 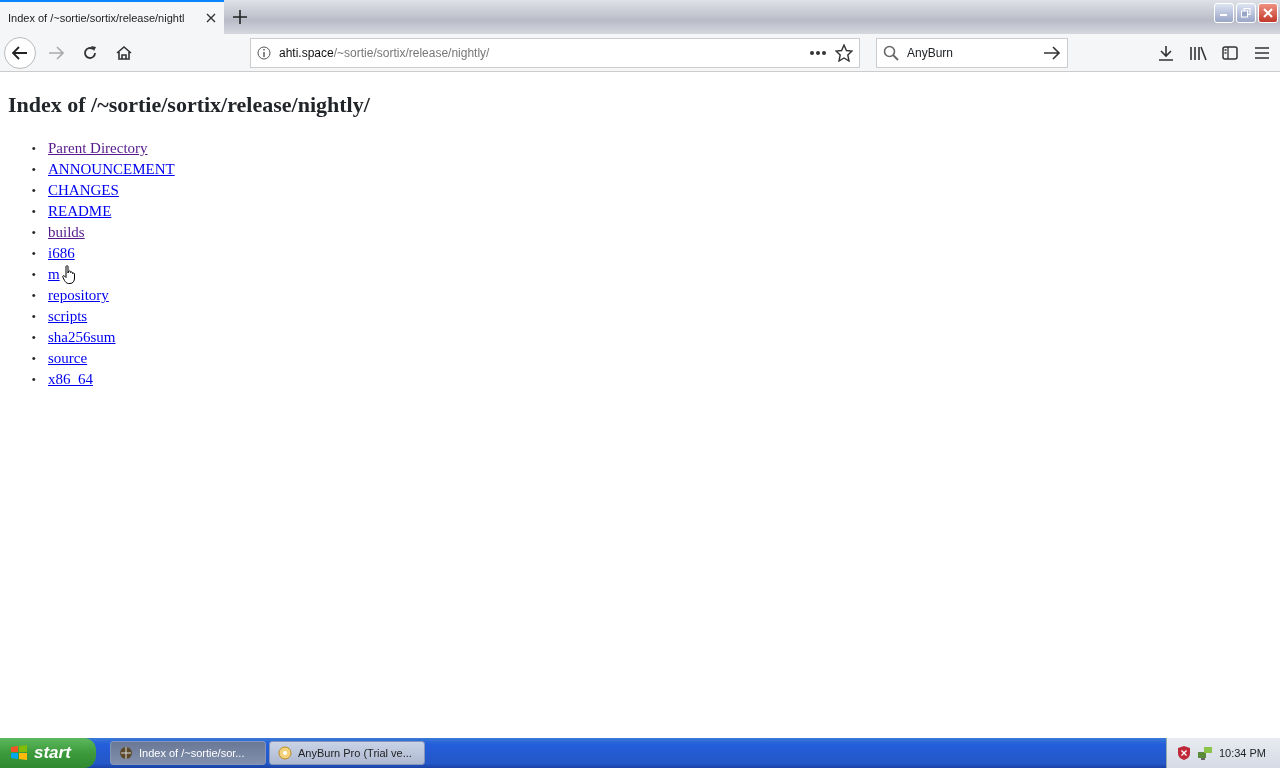 What do you see at coordinates (112, 17) in the screenshot?
I see `browser-tab: Index of /~sortie/sortix/release/nightl` at bounding box center [112, 17].